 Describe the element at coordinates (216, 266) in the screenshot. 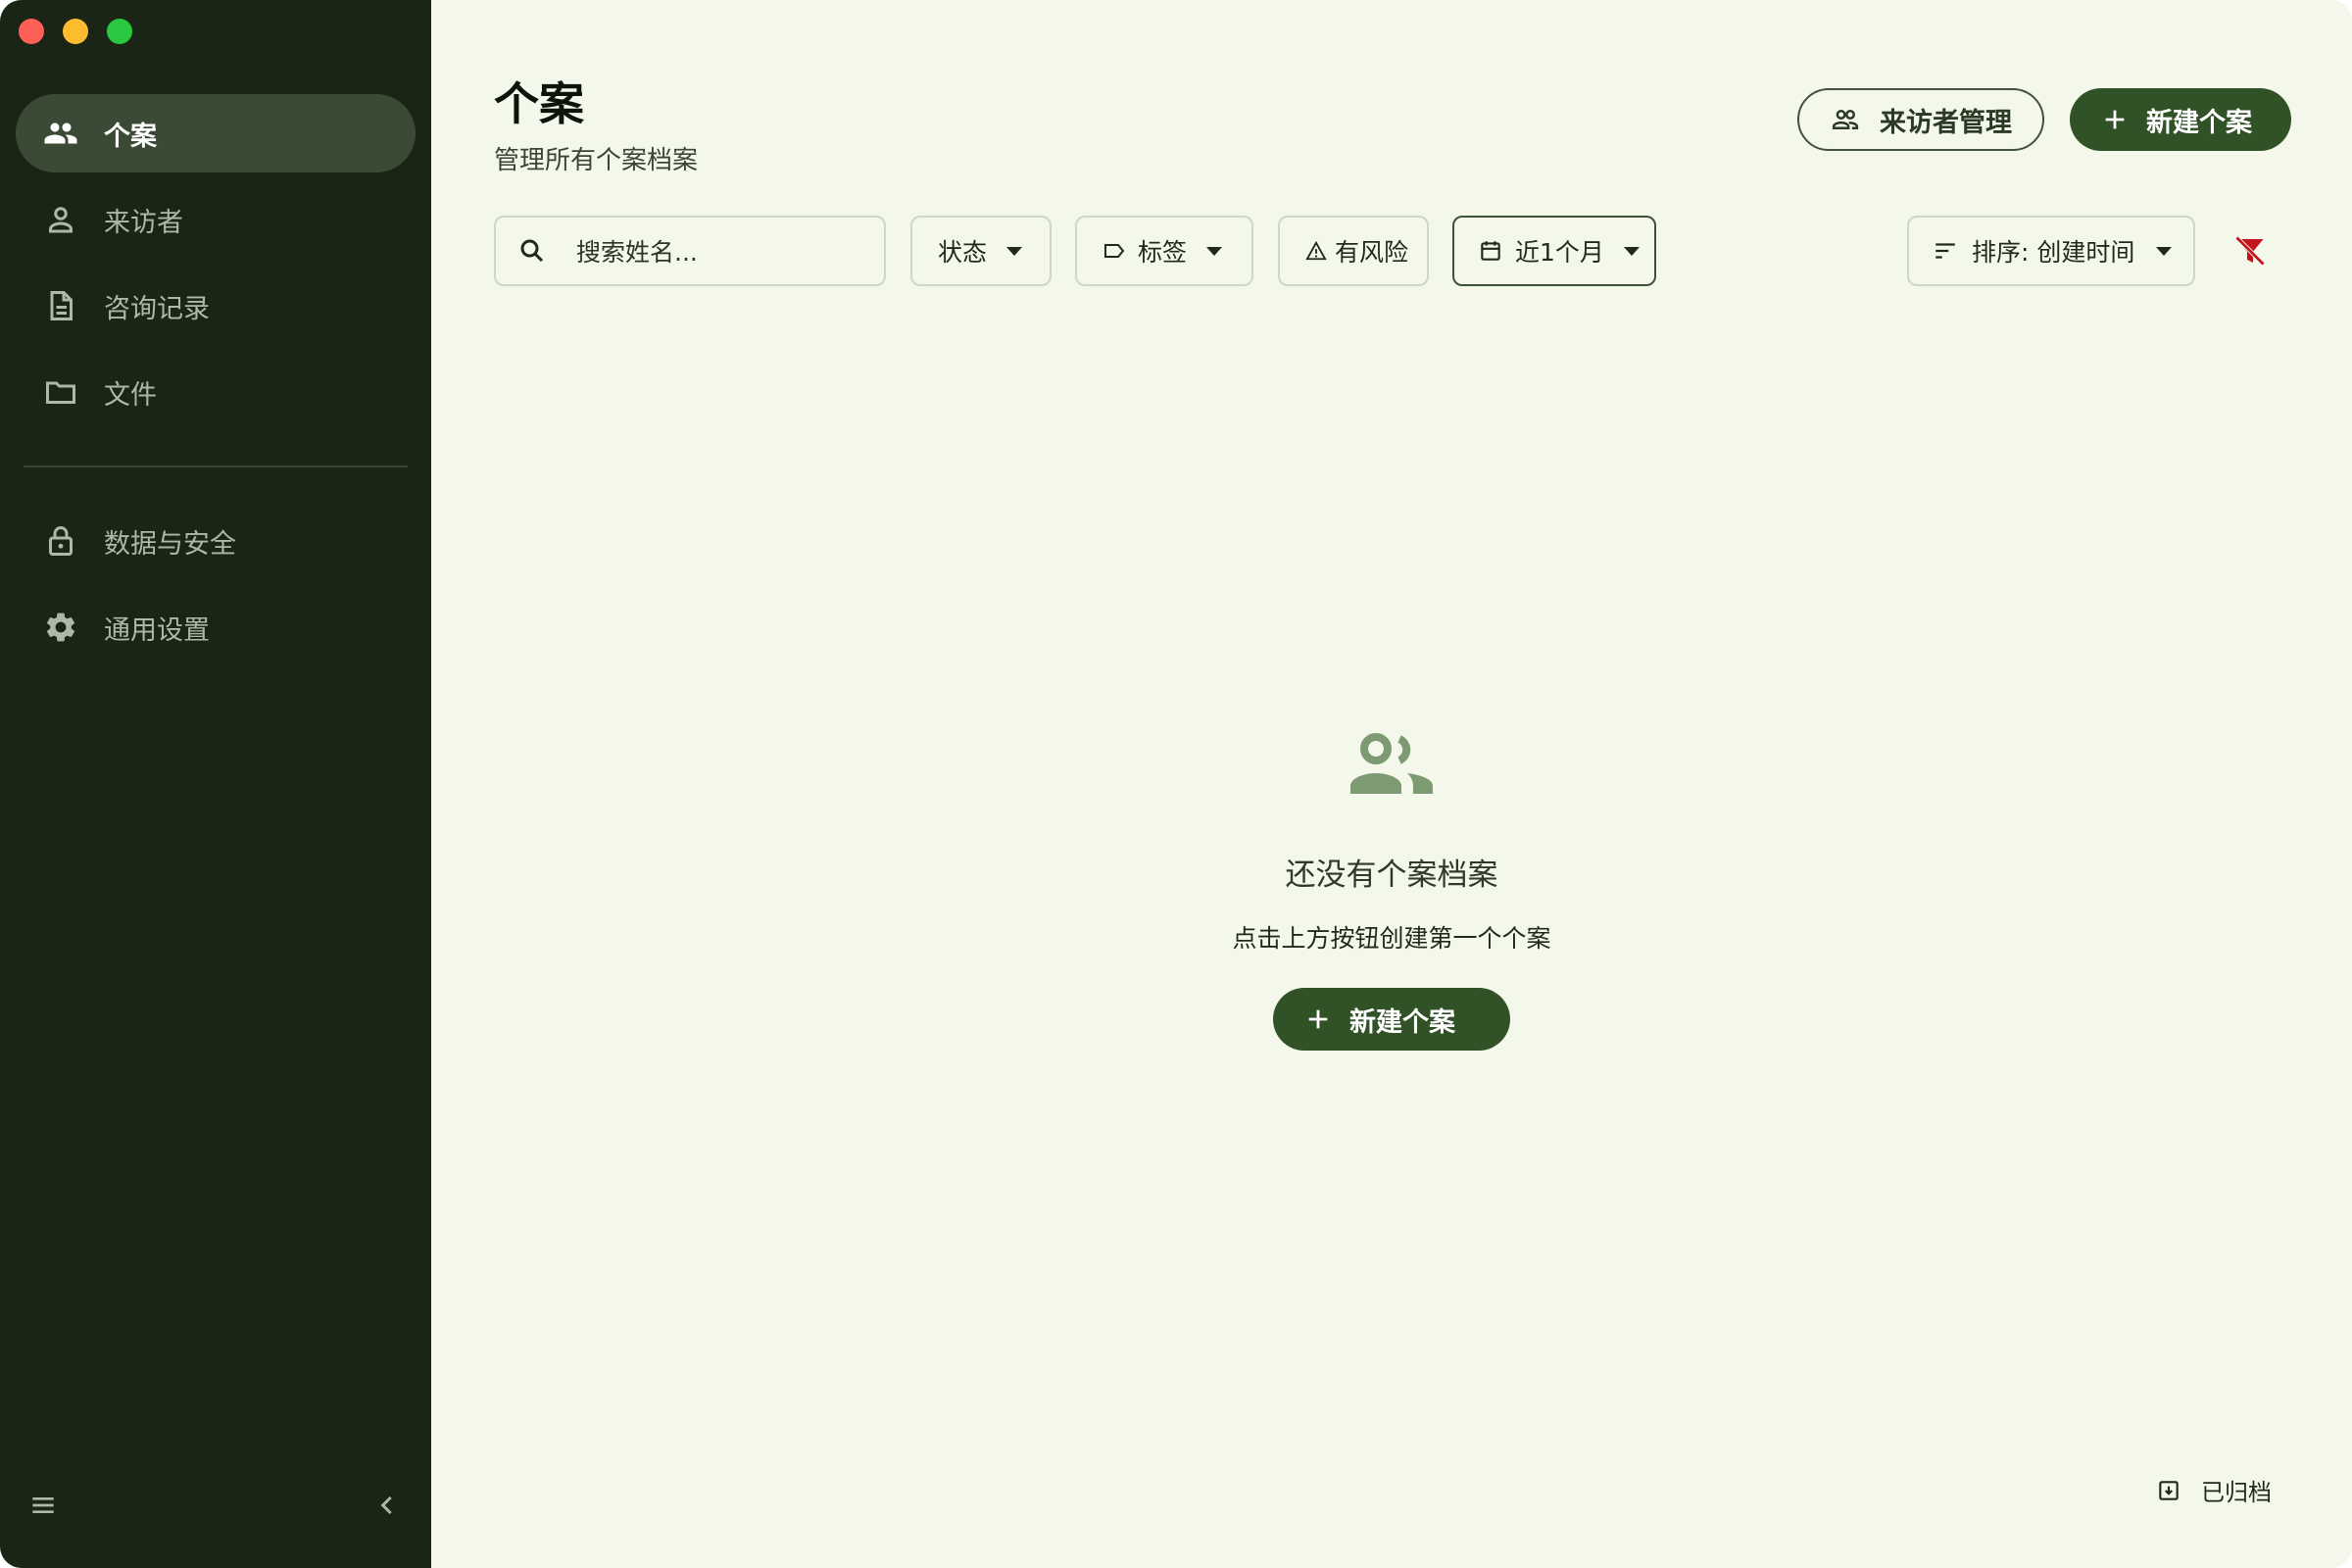

I see `sidebar-nav: 个案 来访者 咨询记录 文件` at that location.